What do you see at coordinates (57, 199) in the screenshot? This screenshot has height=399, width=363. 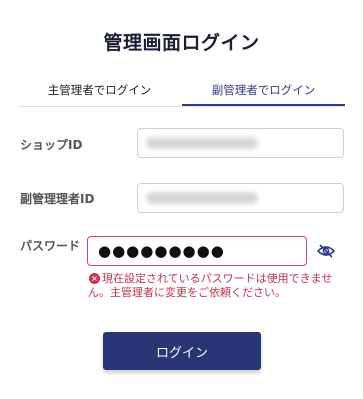 I see `sub-admin-id-label: 副管理理者ID` at bounding box center [57, 199].